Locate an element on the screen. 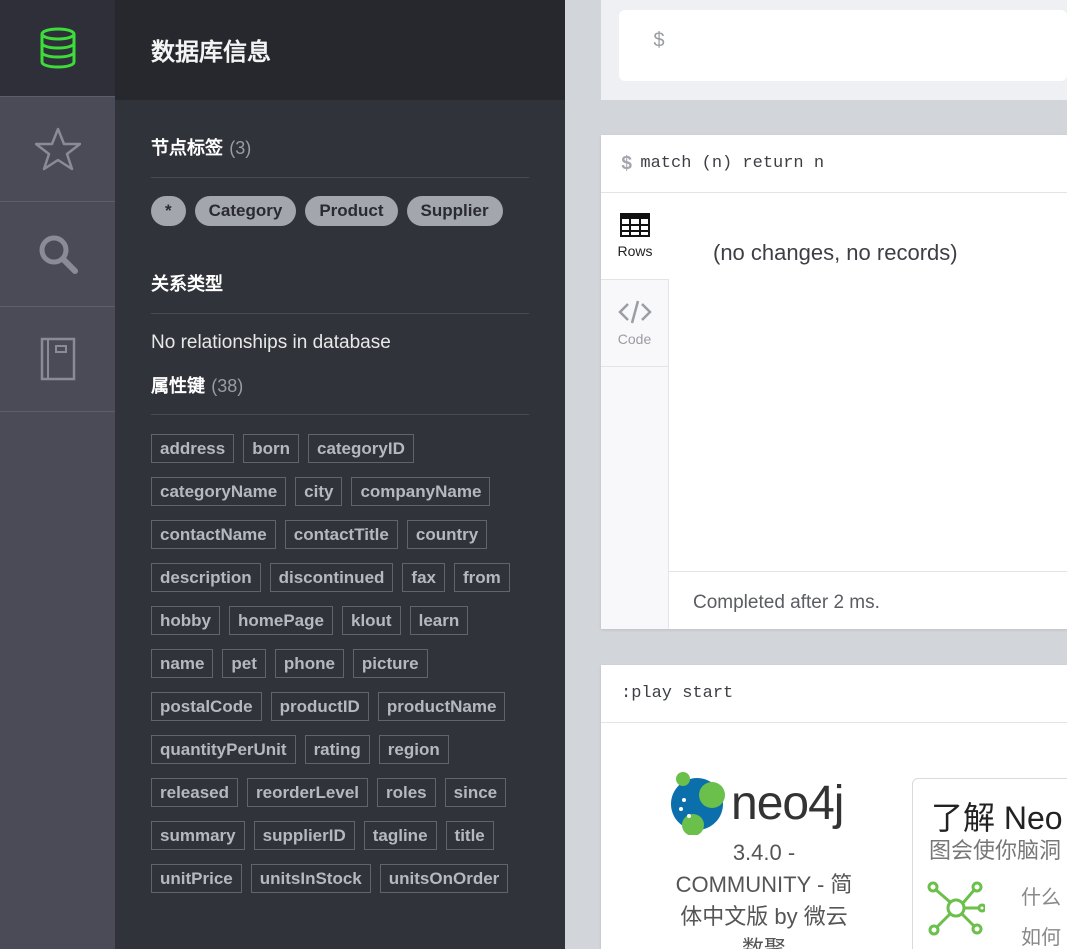 Image resolution: width=1067 pixels, height=949 pixels. neo4j-logo: neo4j is located at coordinates (756, 803).